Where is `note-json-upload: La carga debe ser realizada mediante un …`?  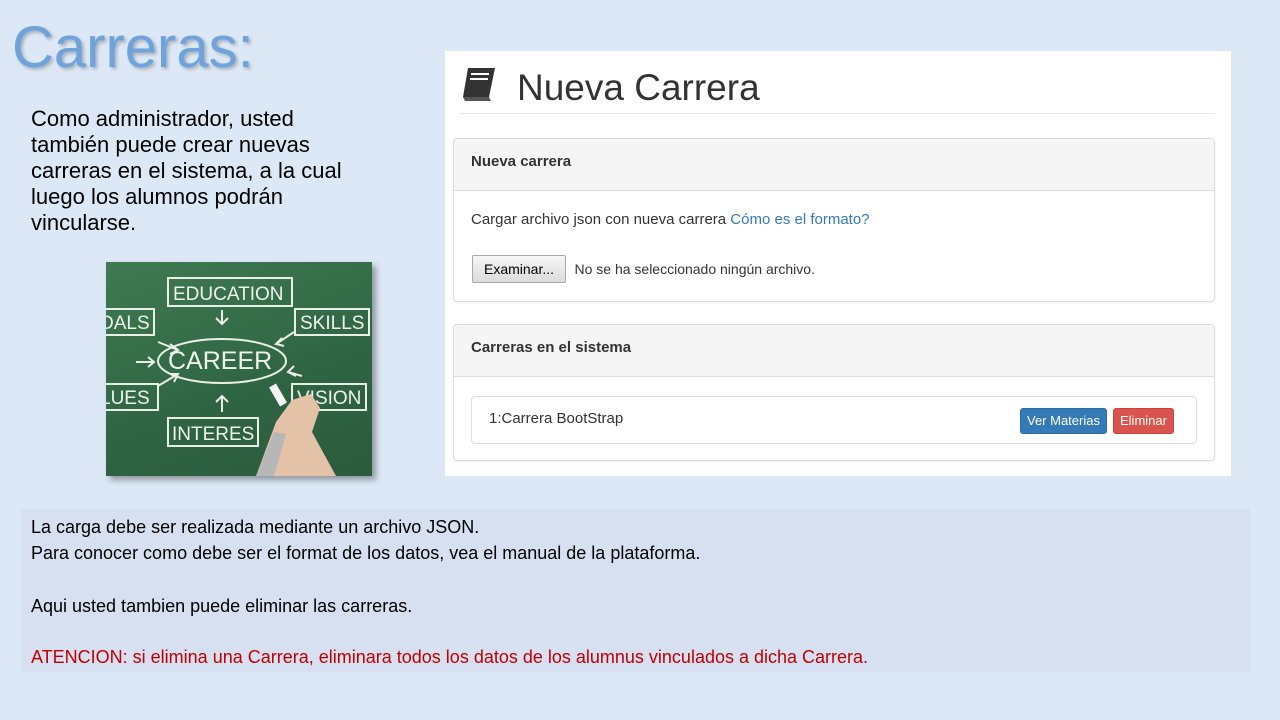
note-json-upload: La carga debe ser realizada mediante un … is located at coordinates (255, 527).